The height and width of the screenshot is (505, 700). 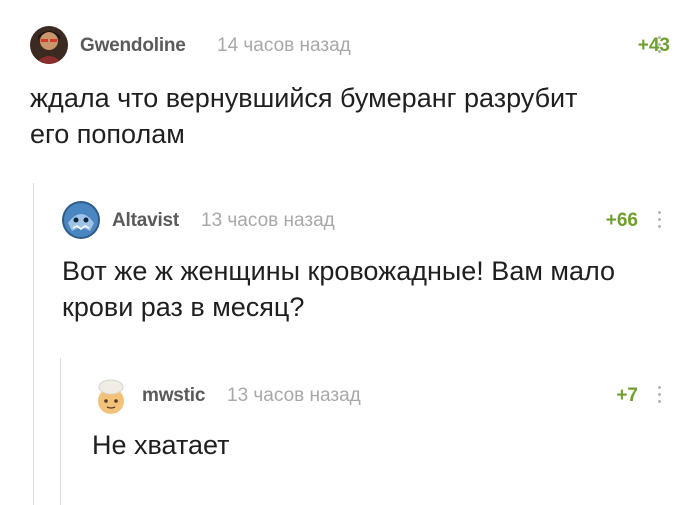 What do you see at coordinates (627, 395) in the screenshot?
I see `comment-rating: +7` at bounding box center [627, 395].